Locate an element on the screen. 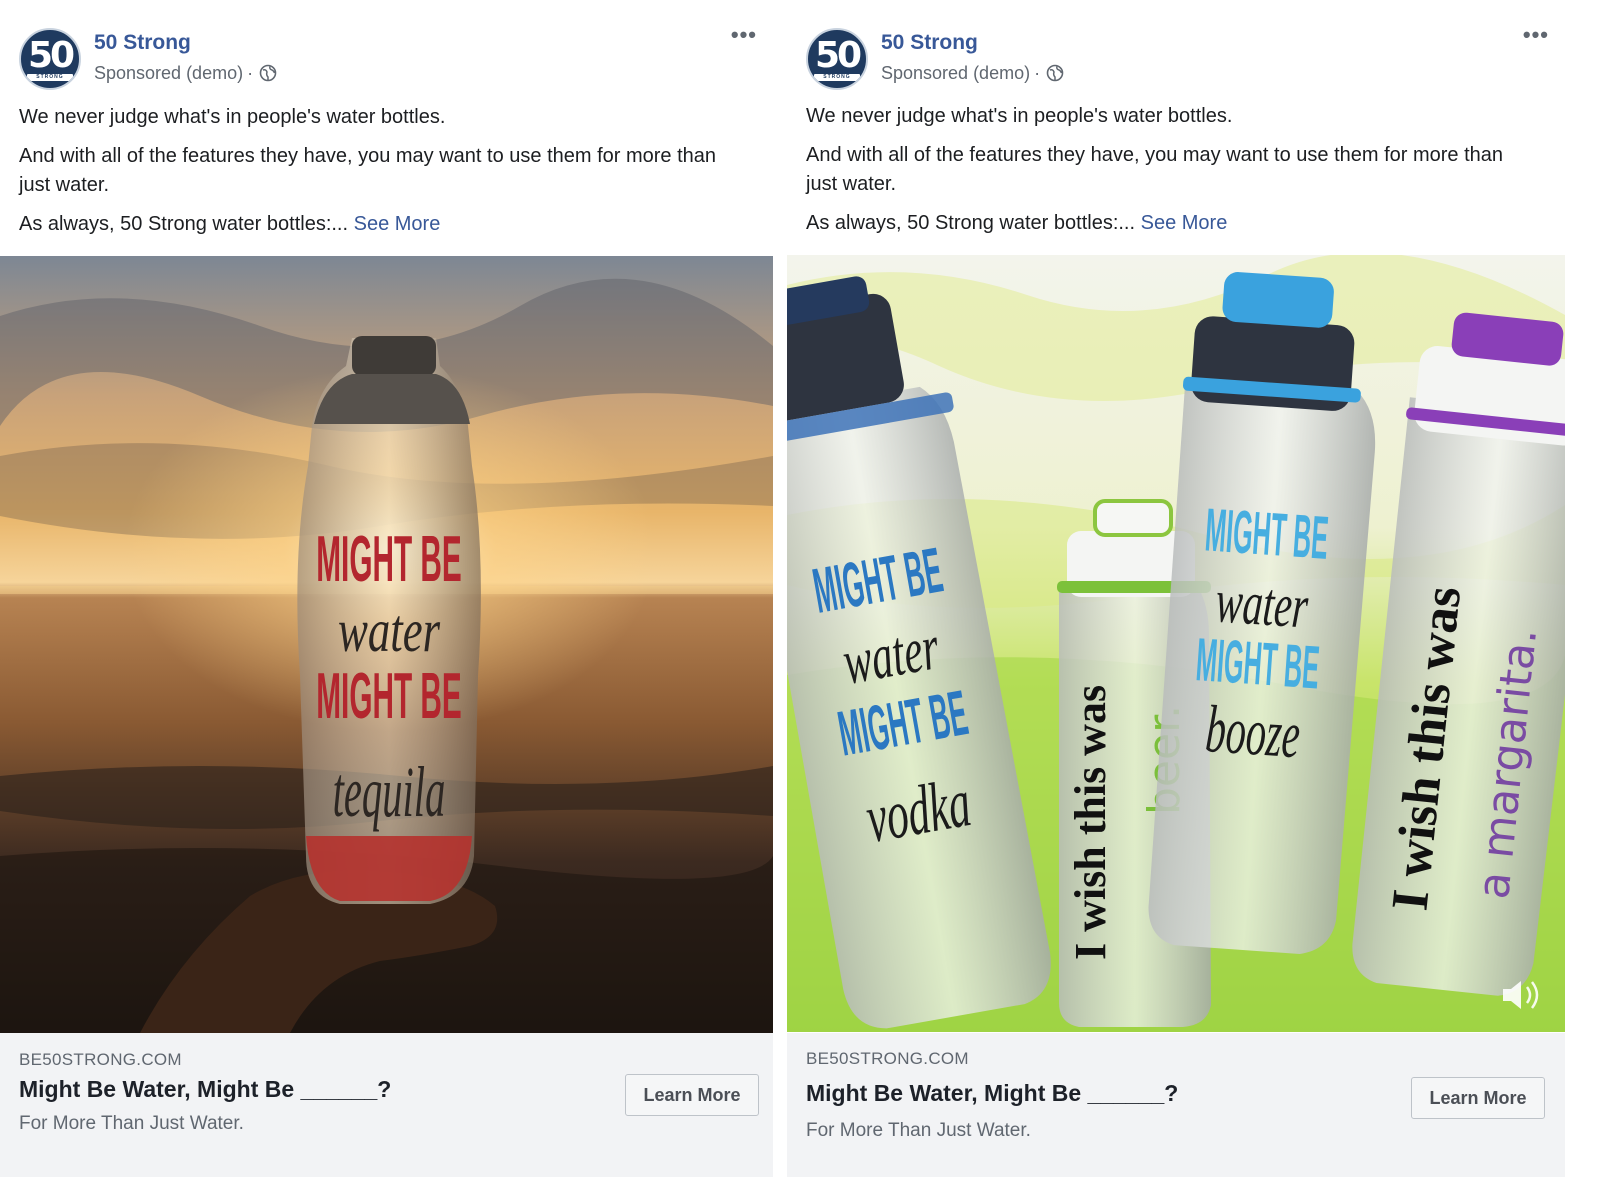 The height and width of the screenshot is (1177, 1600). ad-divider is located at coordinates (780, 588).